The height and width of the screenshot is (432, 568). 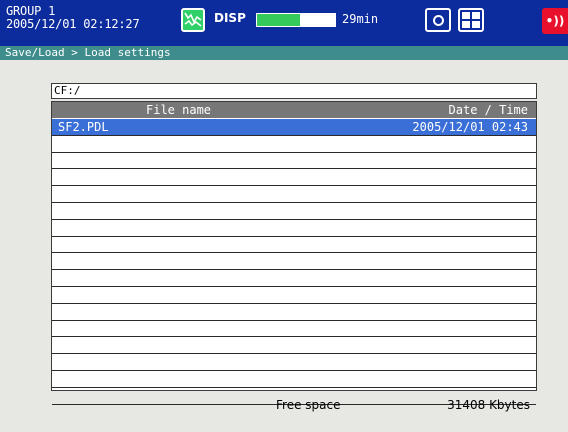 I want to click on trend-icon, so click(x=193, y=20).